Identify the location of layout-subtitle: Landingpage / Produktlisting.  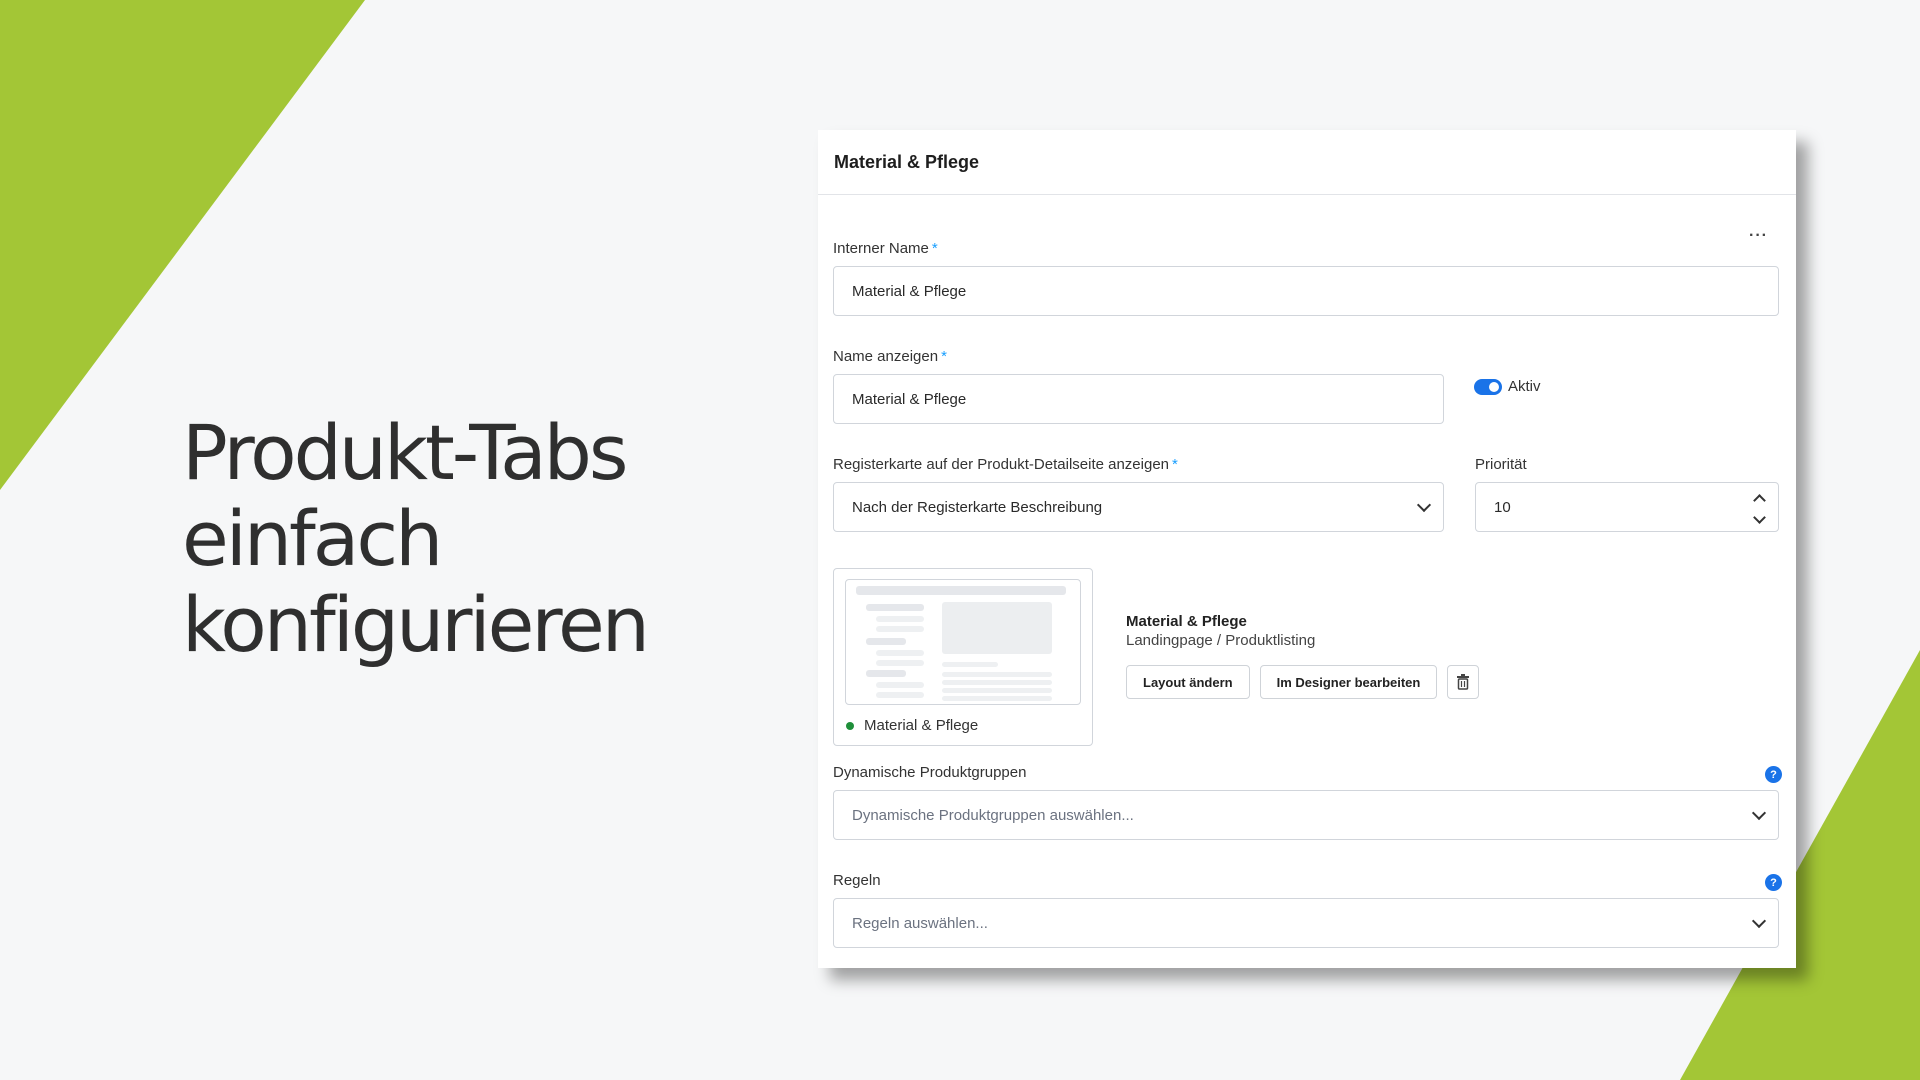
(1221, 640).